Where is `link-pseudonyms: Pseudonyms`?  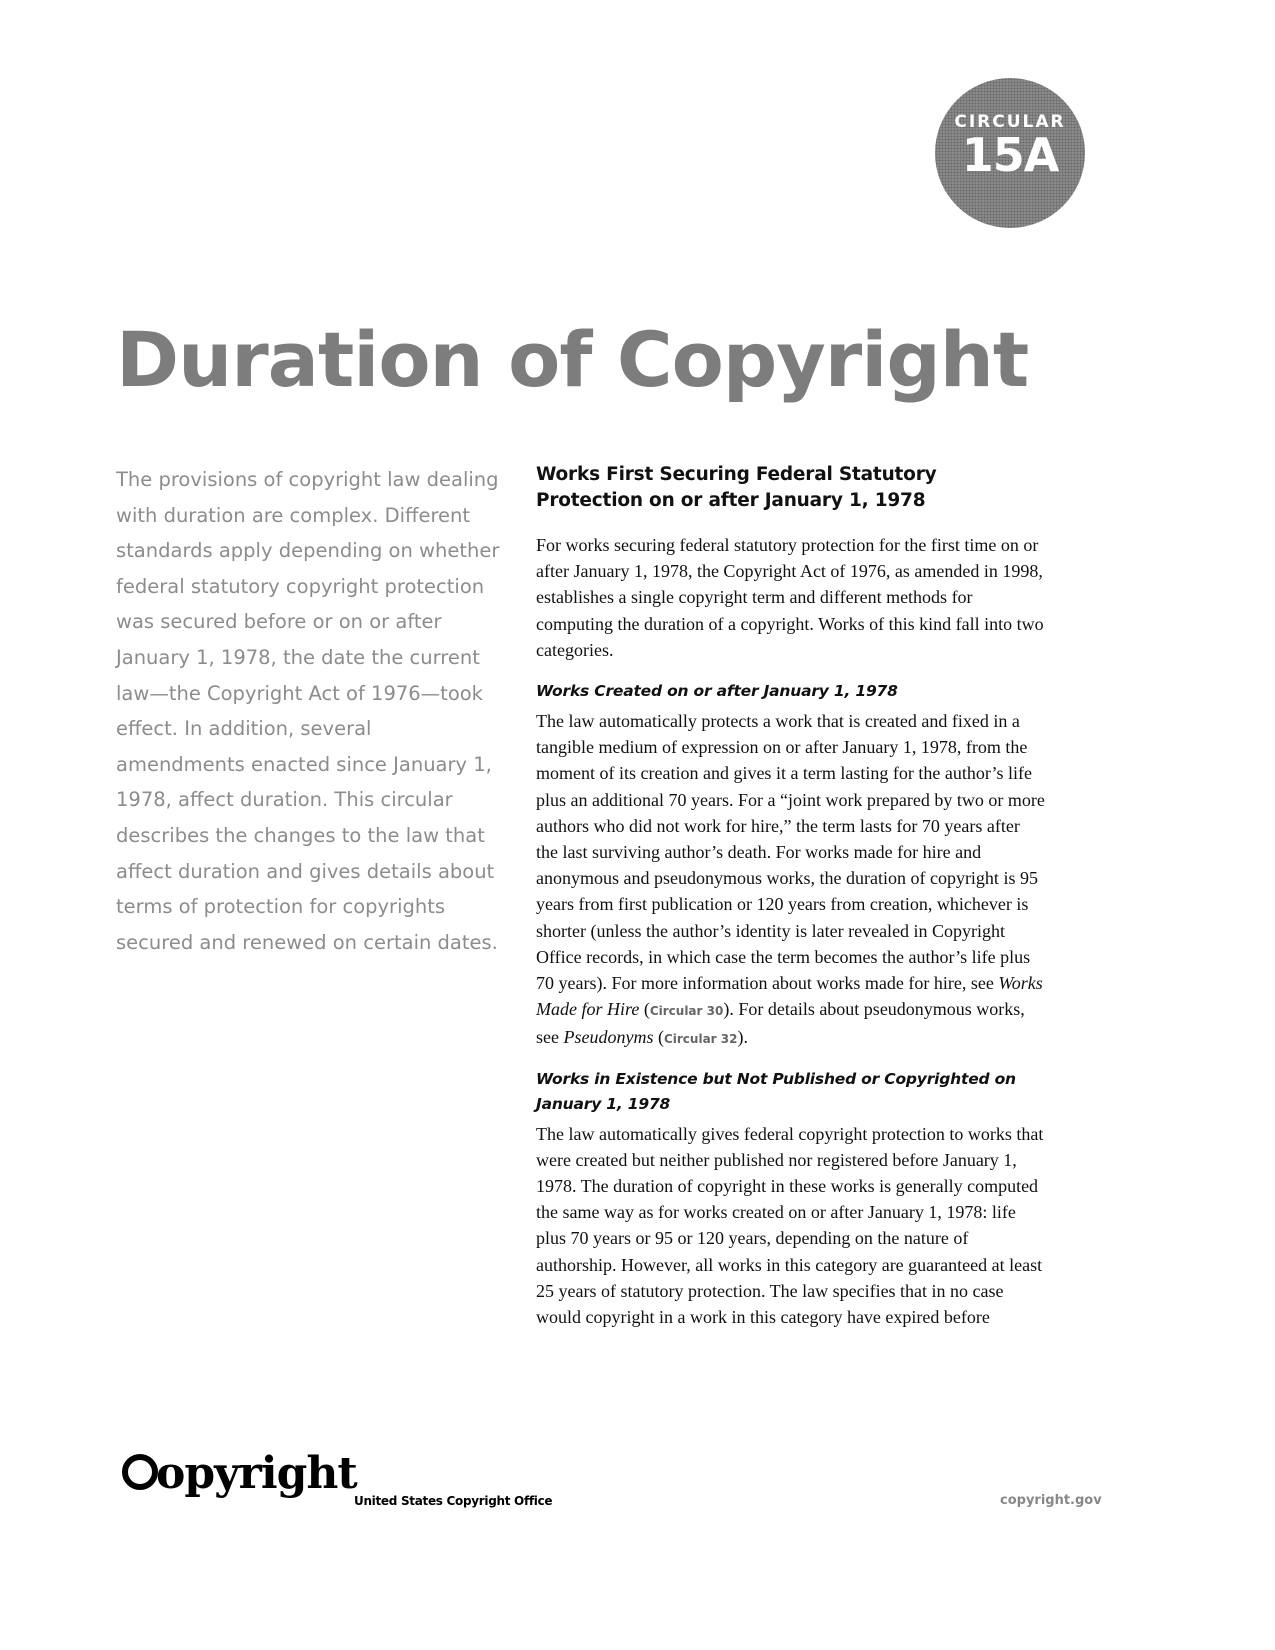 link-pseudonyms: Pseudonyms is located at coordinates (608, 1037).